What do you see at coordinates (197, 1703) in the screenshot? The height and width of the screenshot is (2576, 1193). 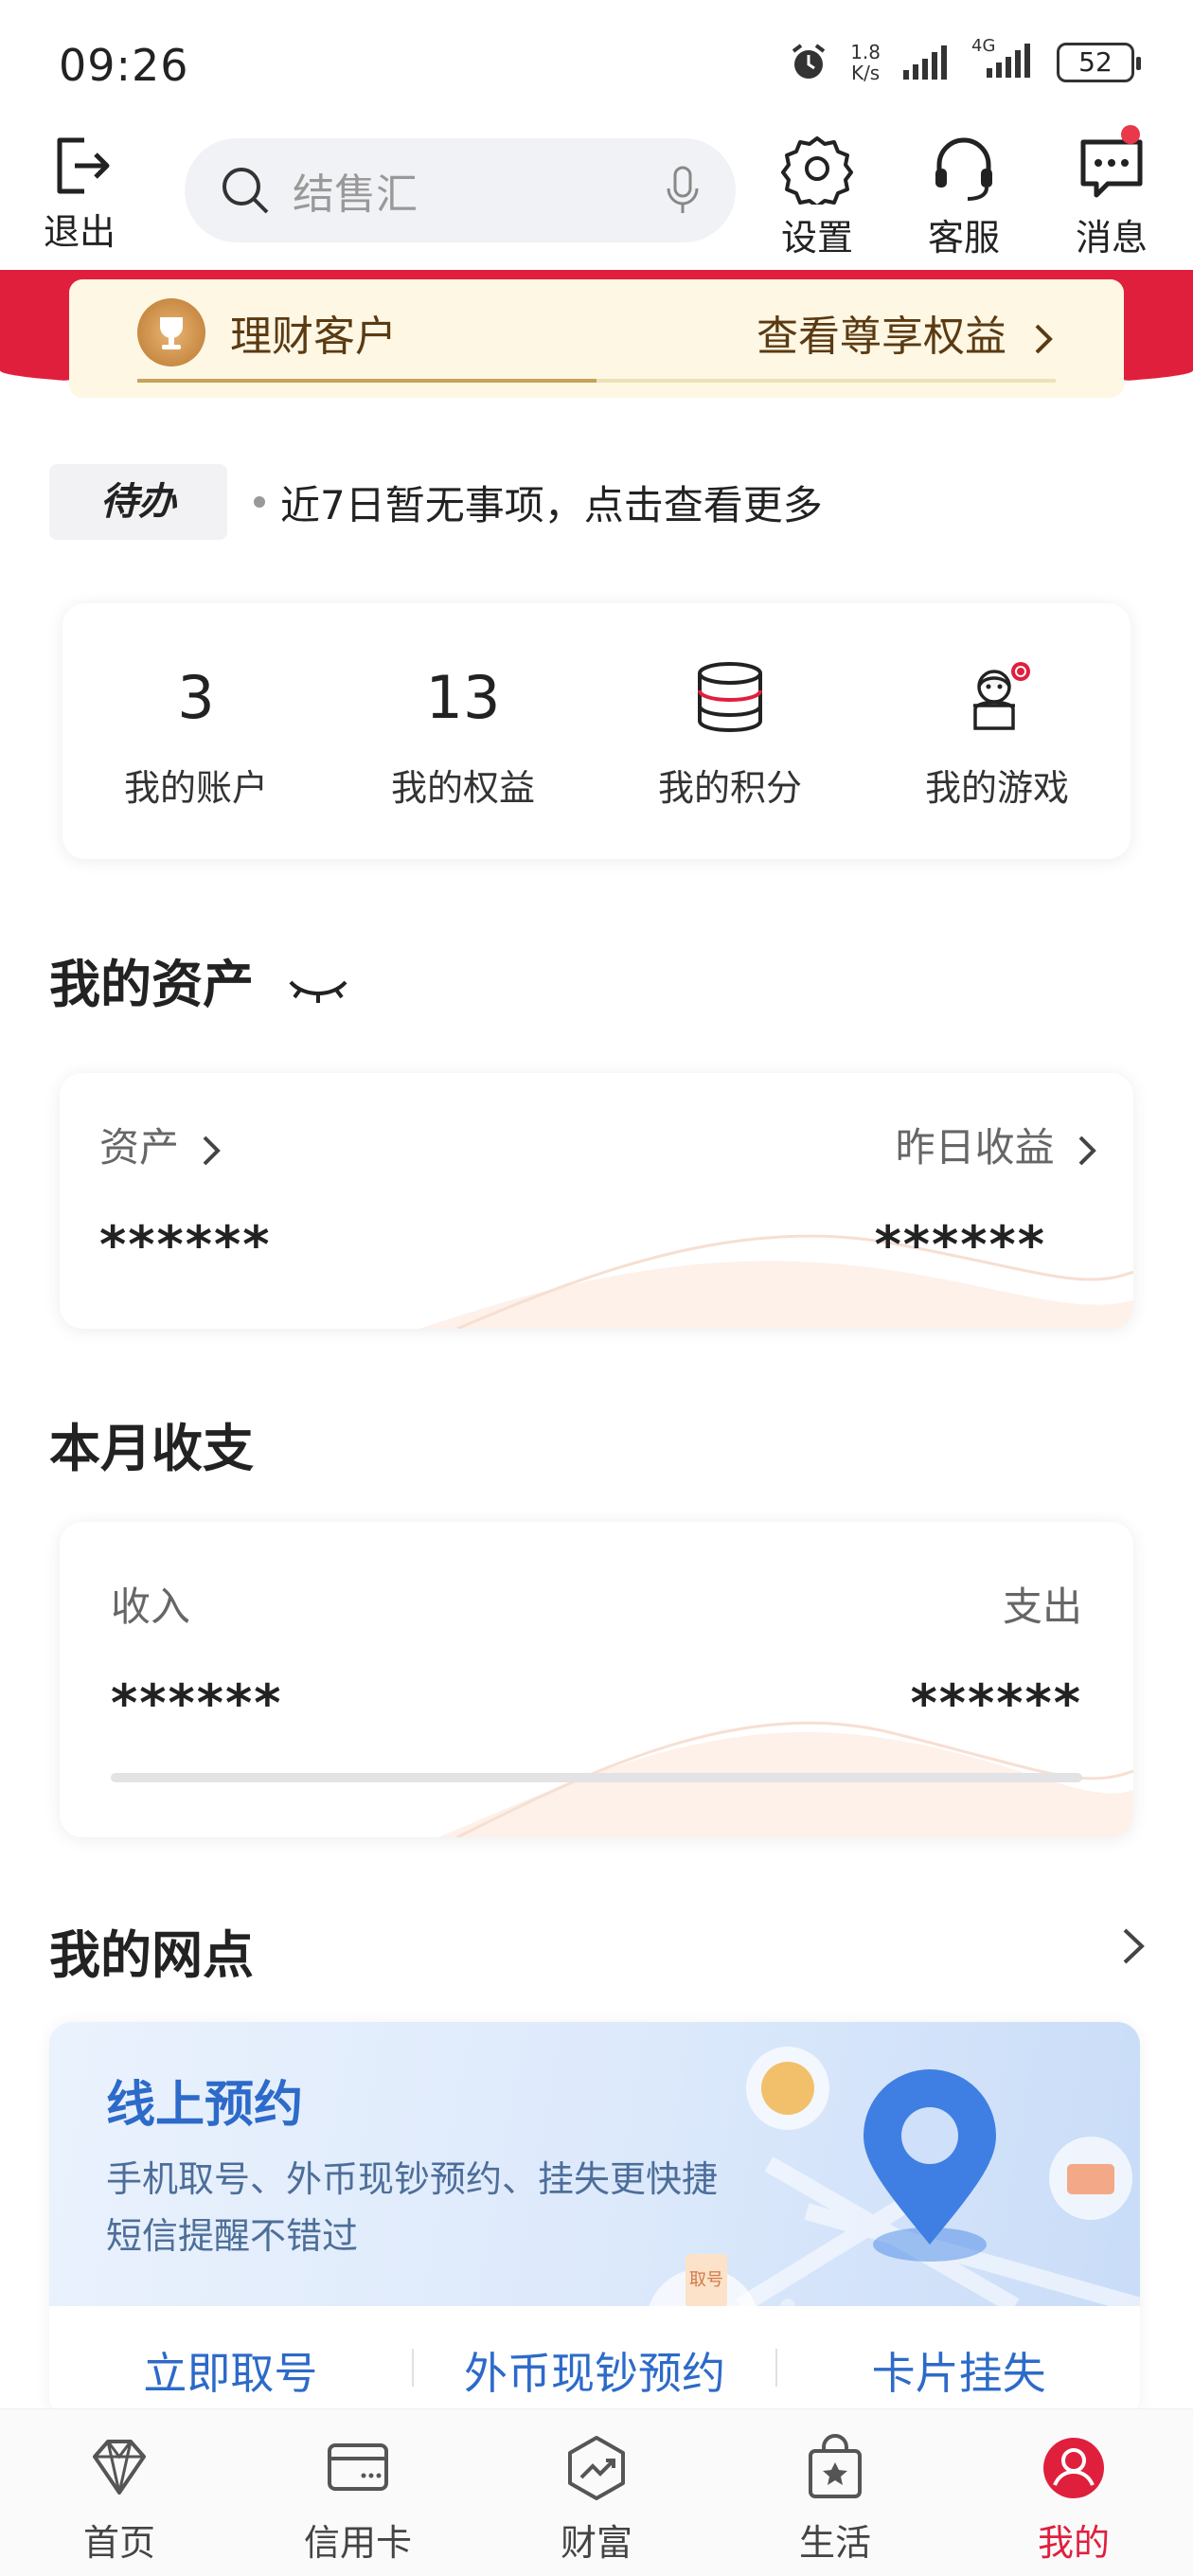 I see `income-value: ******` at bounding box center [197, 1703].